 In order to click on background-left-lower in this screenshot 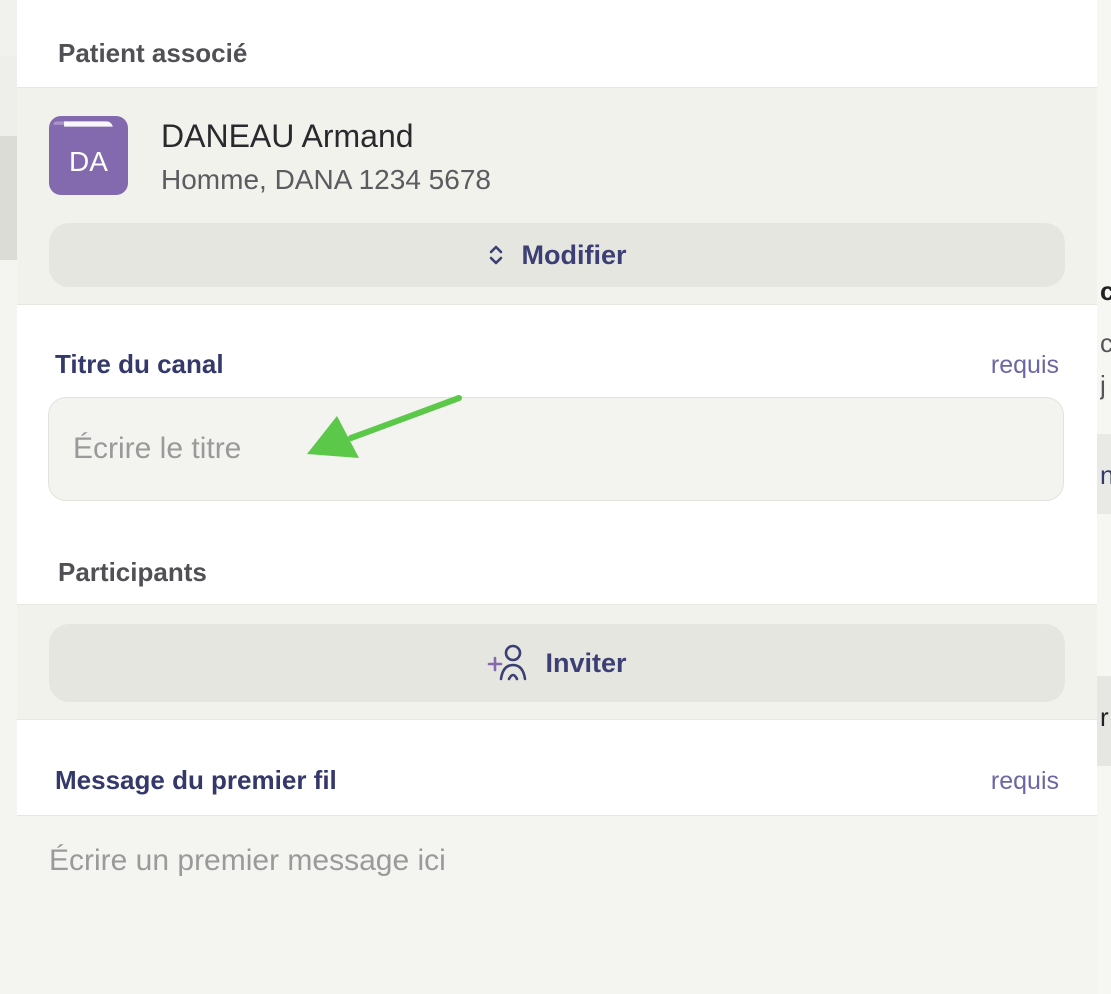, I will do `click(8, 627)`.